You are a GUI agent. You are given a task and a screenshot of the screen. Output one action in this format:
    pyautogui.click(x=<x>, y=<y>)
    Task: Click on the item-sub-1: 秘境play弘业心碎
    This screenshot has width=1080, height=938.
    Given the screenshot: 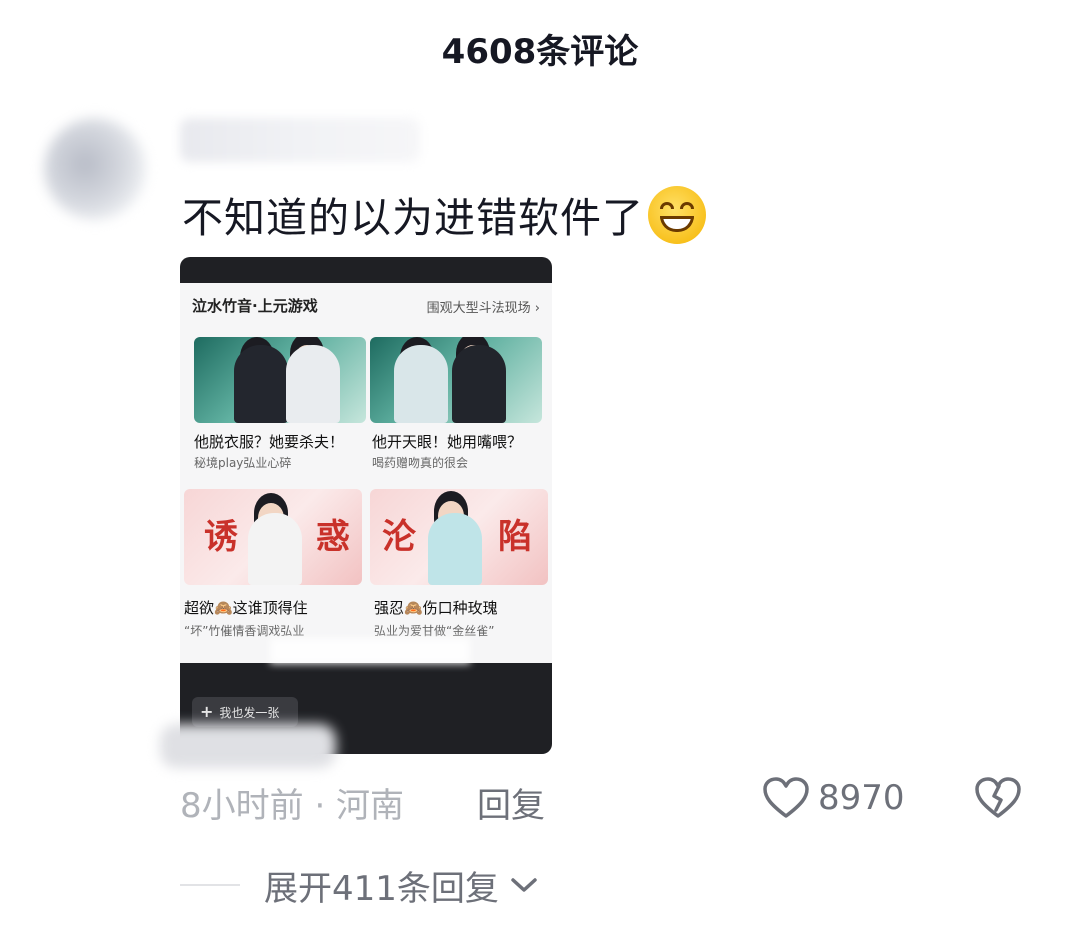 What is the action you would take?
    pyautogui.click(x=243, y=463)
    